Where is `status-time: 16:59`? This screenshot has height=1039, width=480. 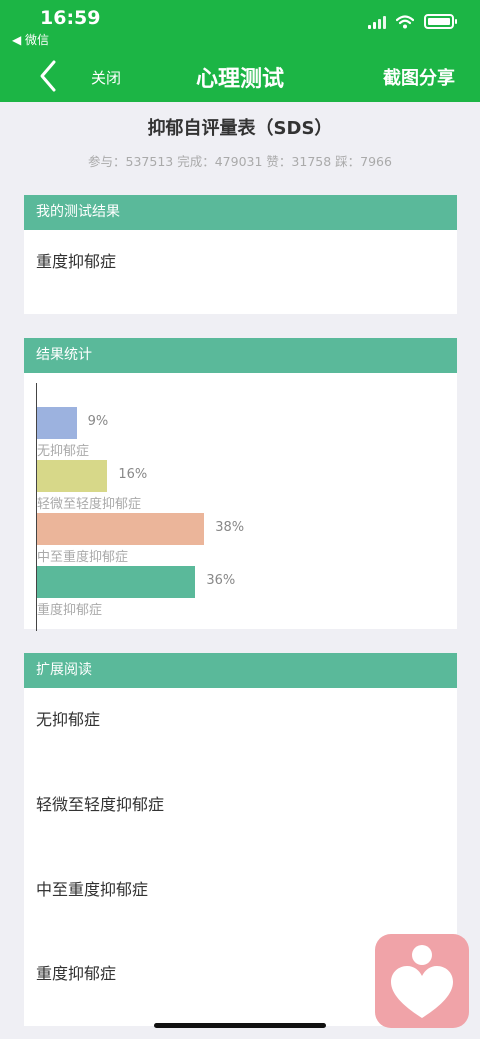
status-time: 16:59 is located at coordinates (70, 18).